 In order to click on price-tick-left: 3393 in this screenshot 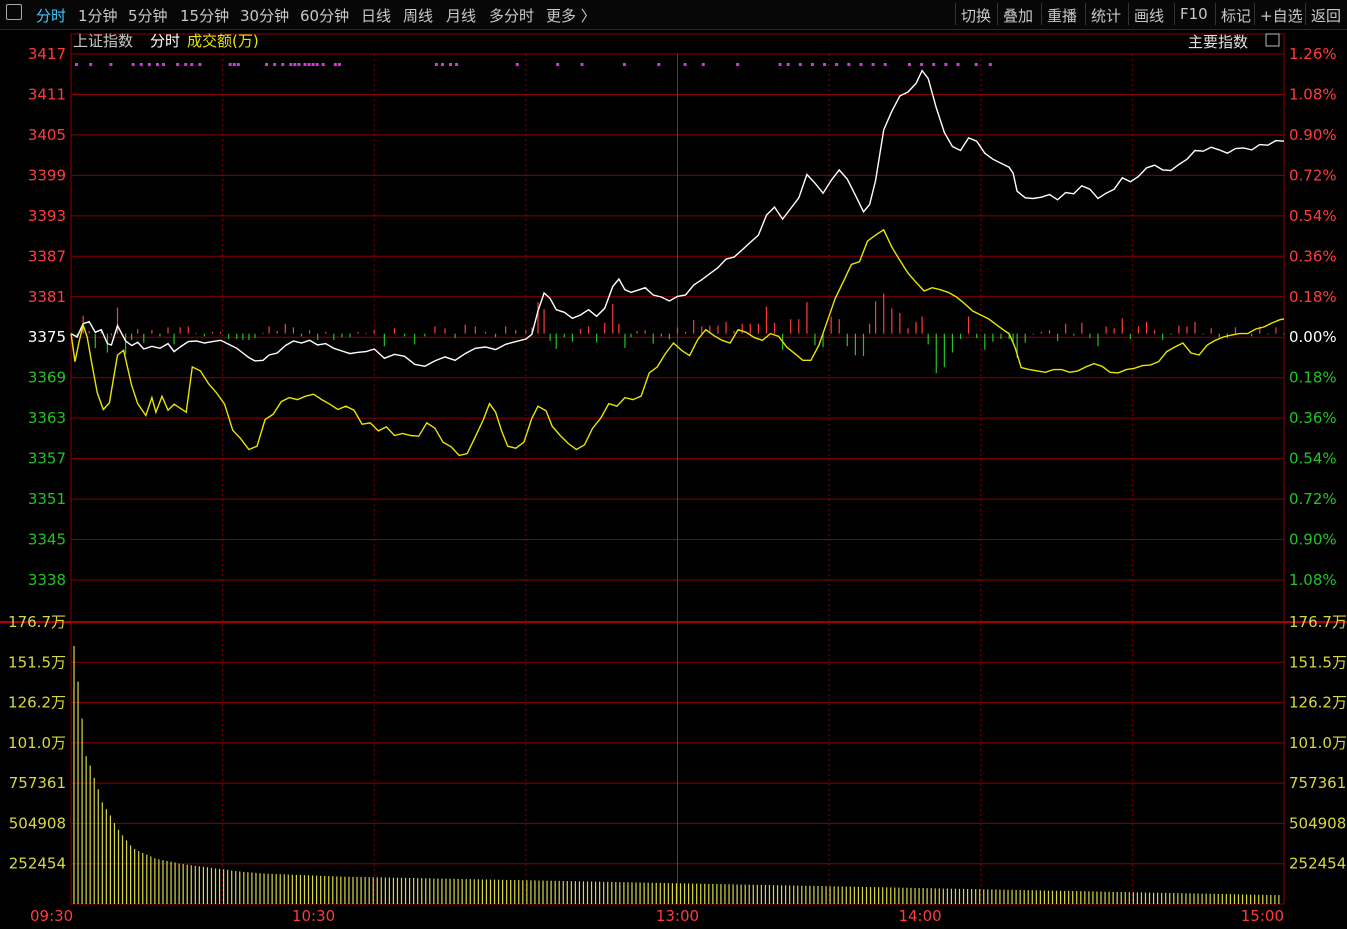, I will do `click(47, 216)`.